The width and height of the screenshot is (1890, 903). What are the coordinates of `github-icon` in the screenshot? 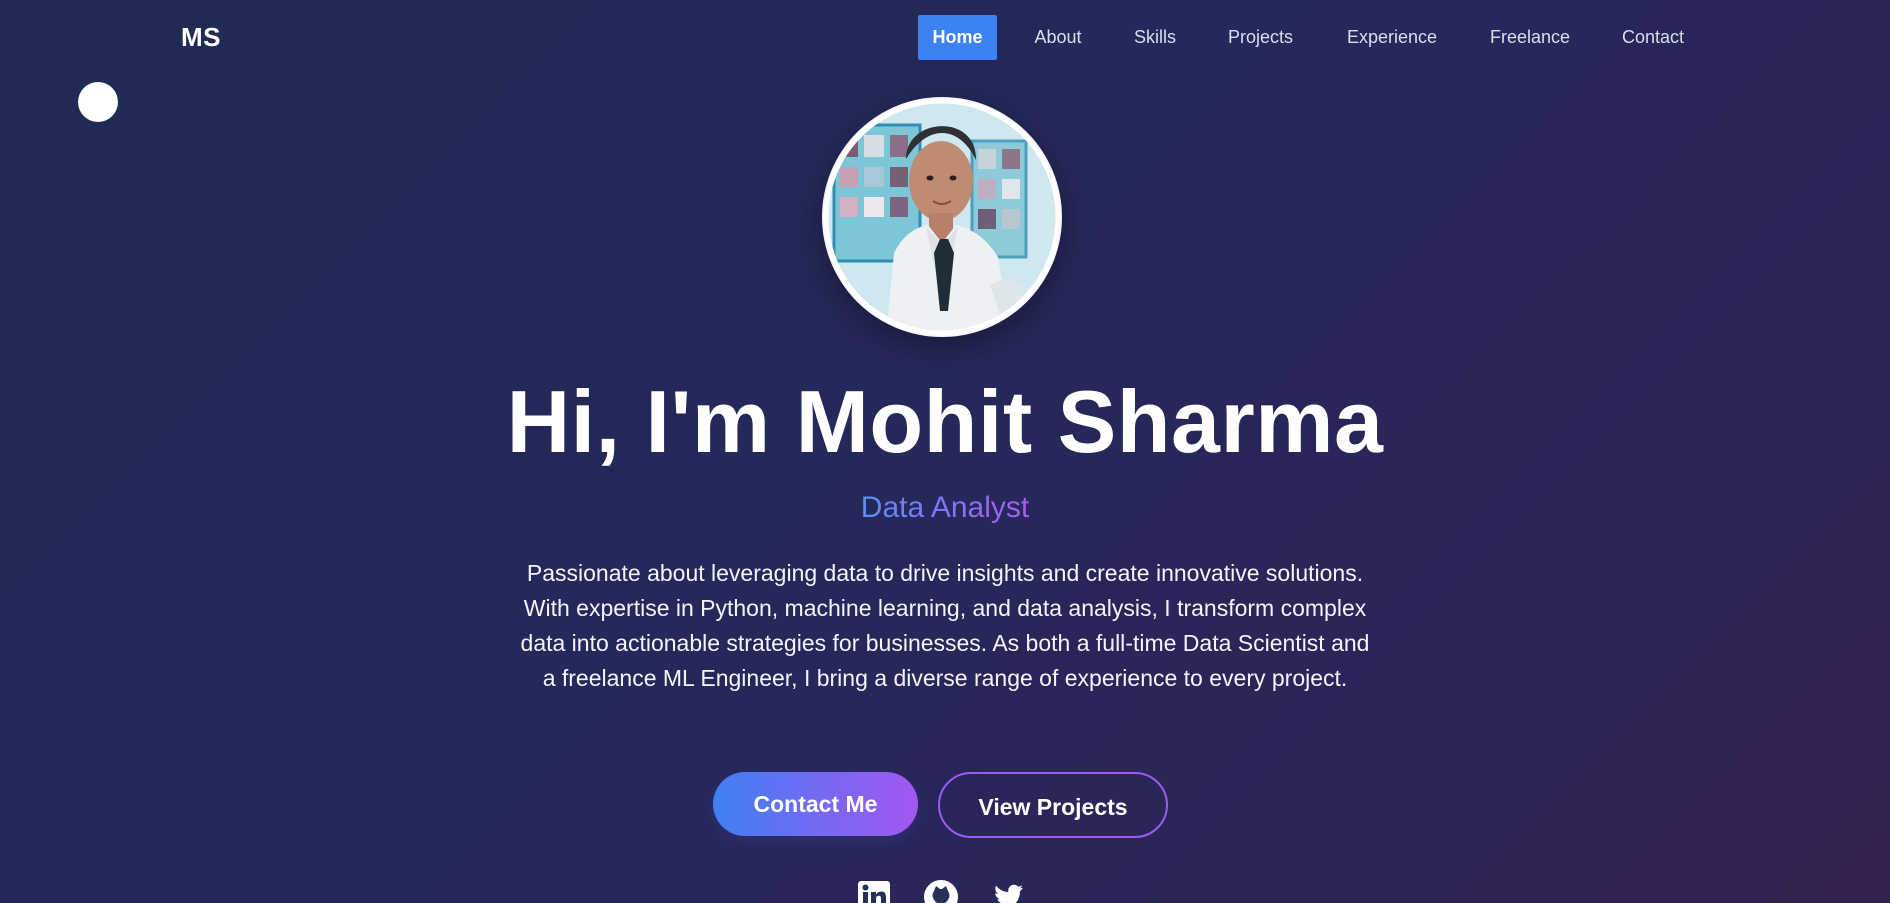 It's located at (941, 891).